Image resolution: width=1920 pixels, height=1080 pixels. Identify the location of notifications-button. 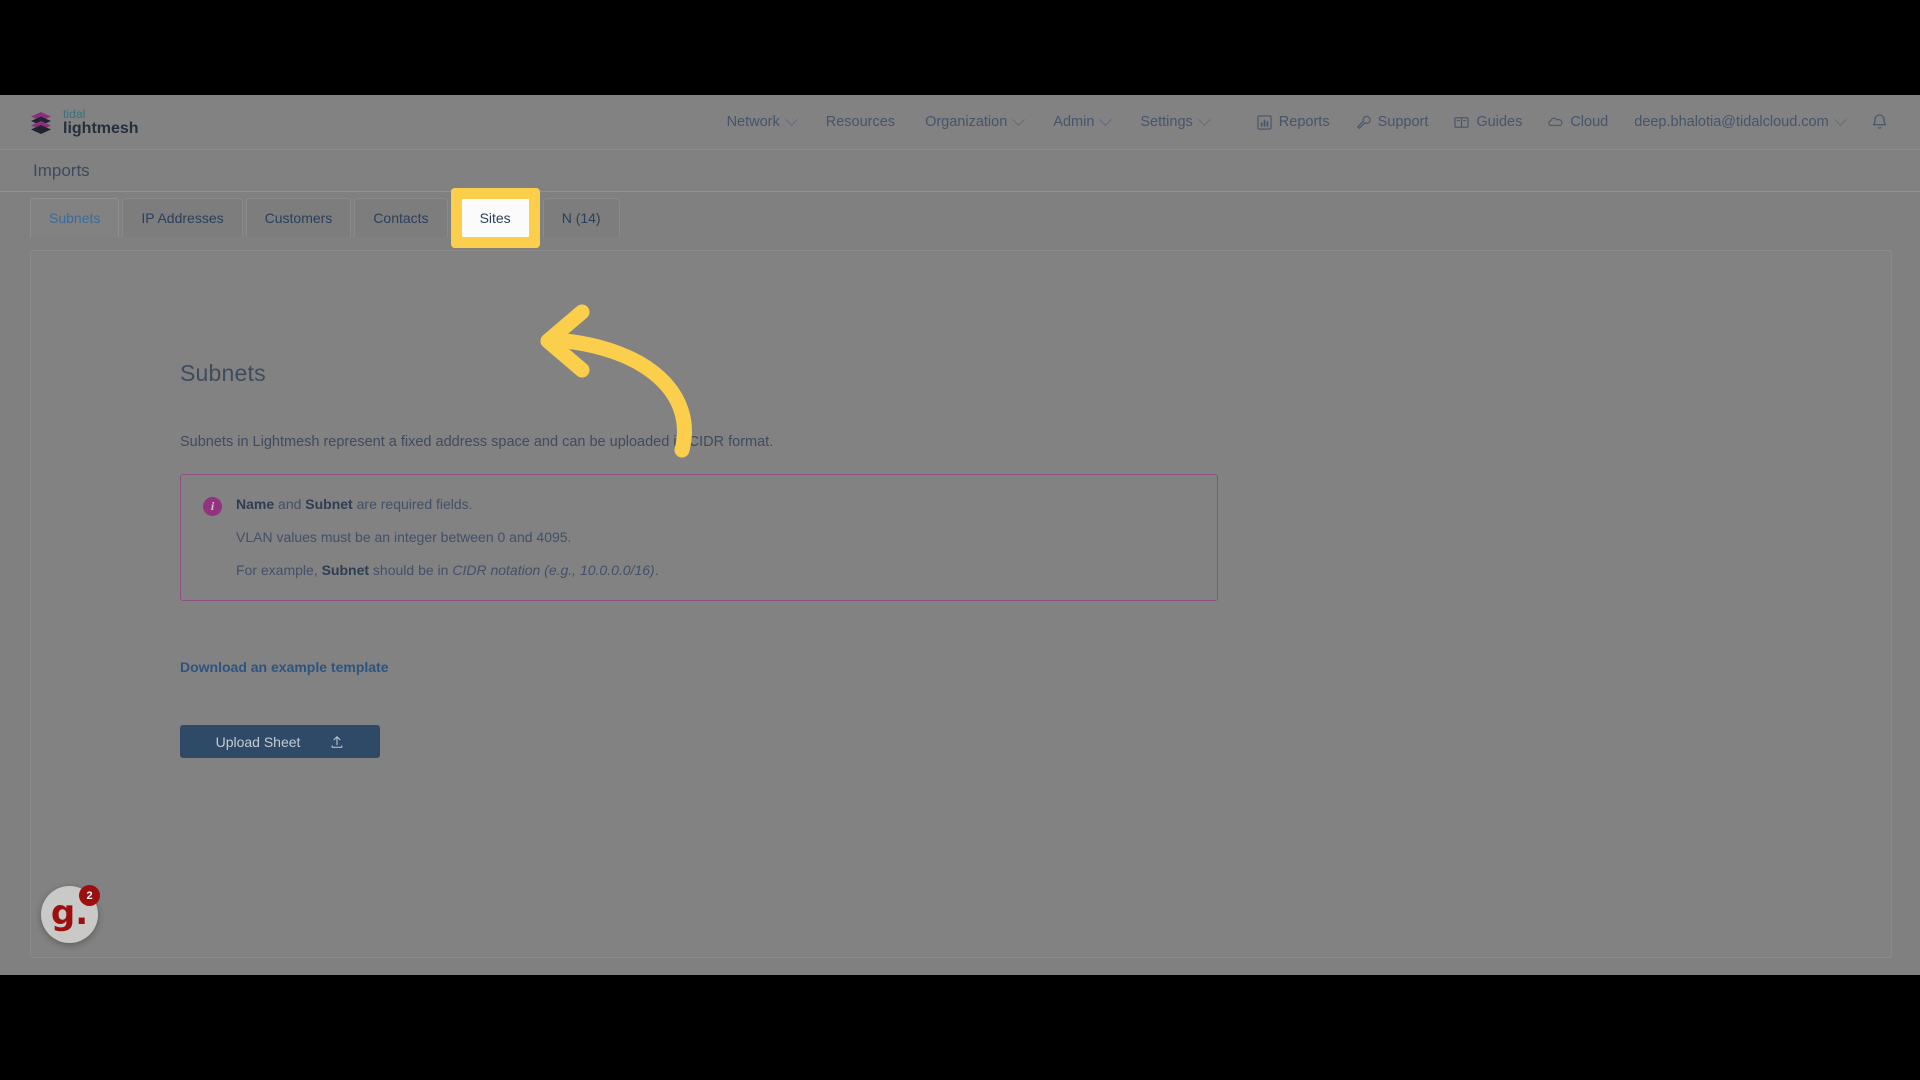
(1879, 122).